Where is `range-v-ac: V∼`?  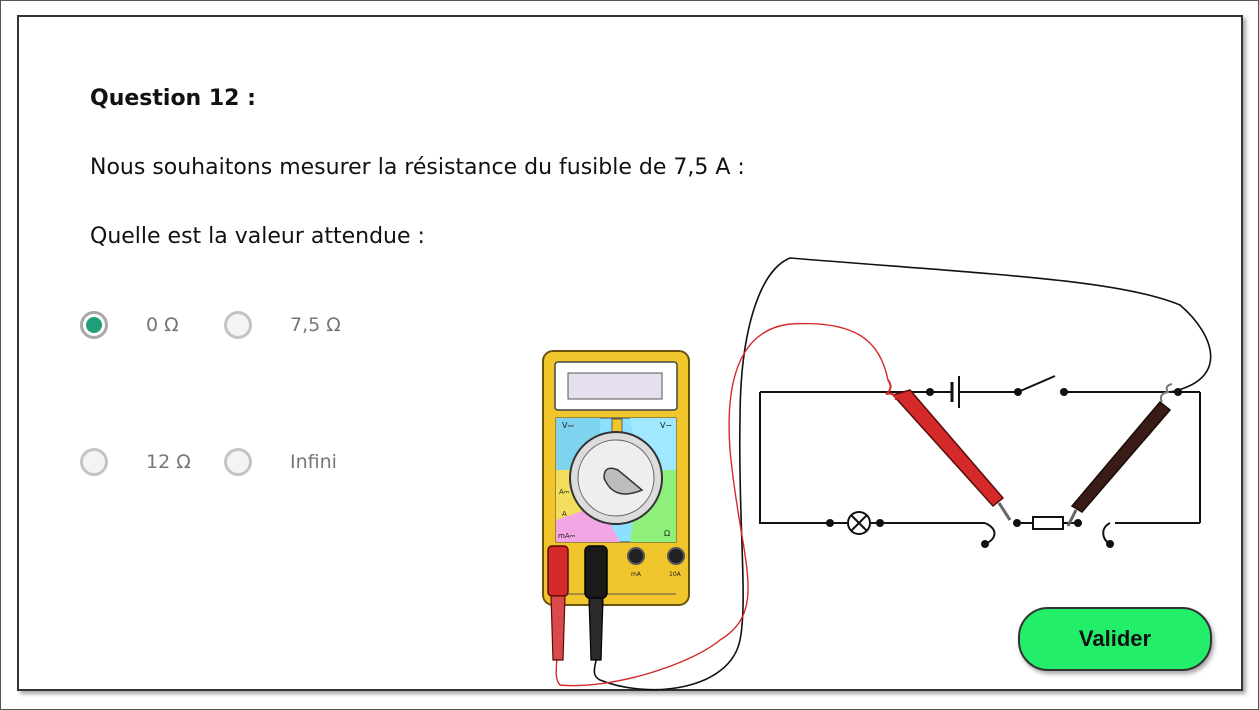
range-v-ac: V∼ is located at coordinates (666, 425).